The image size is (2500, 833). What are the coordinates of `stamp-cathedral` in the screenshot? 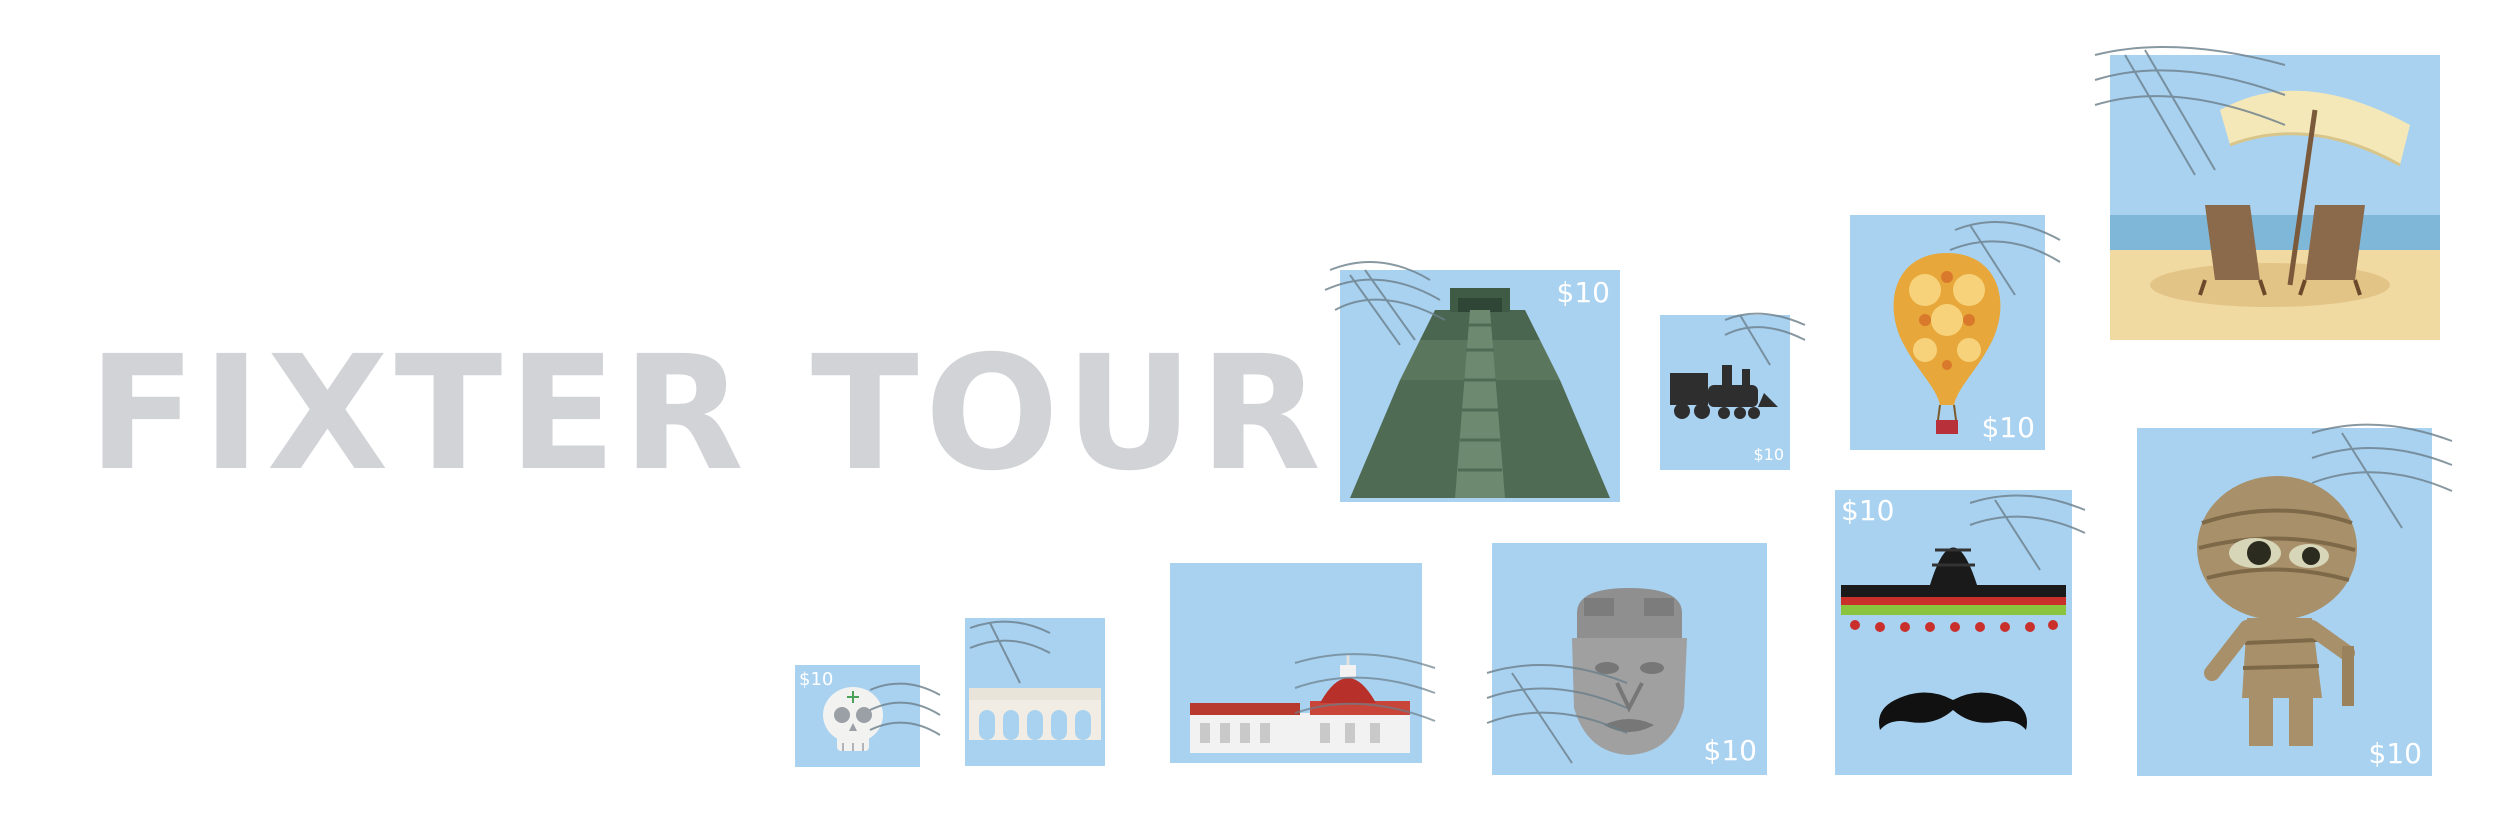 It's located at (1303, 663).